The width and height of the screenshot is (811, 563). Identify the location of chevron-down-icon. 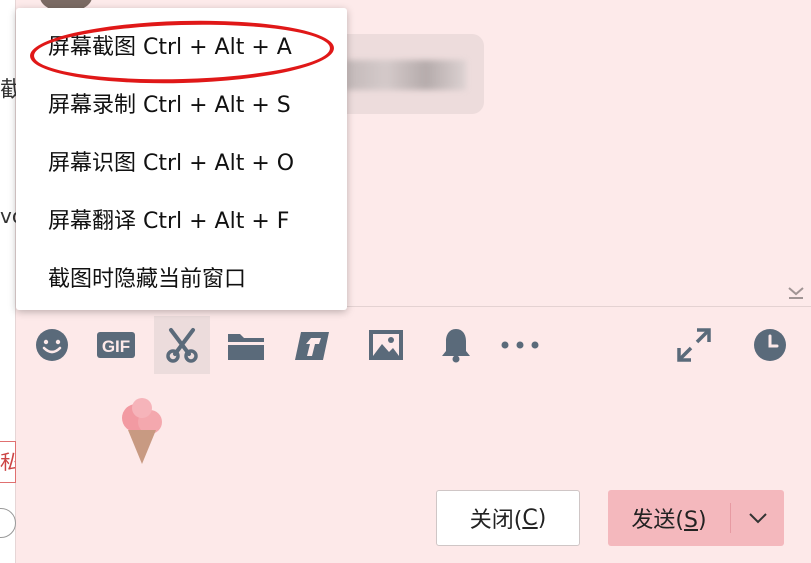
(757, 518).